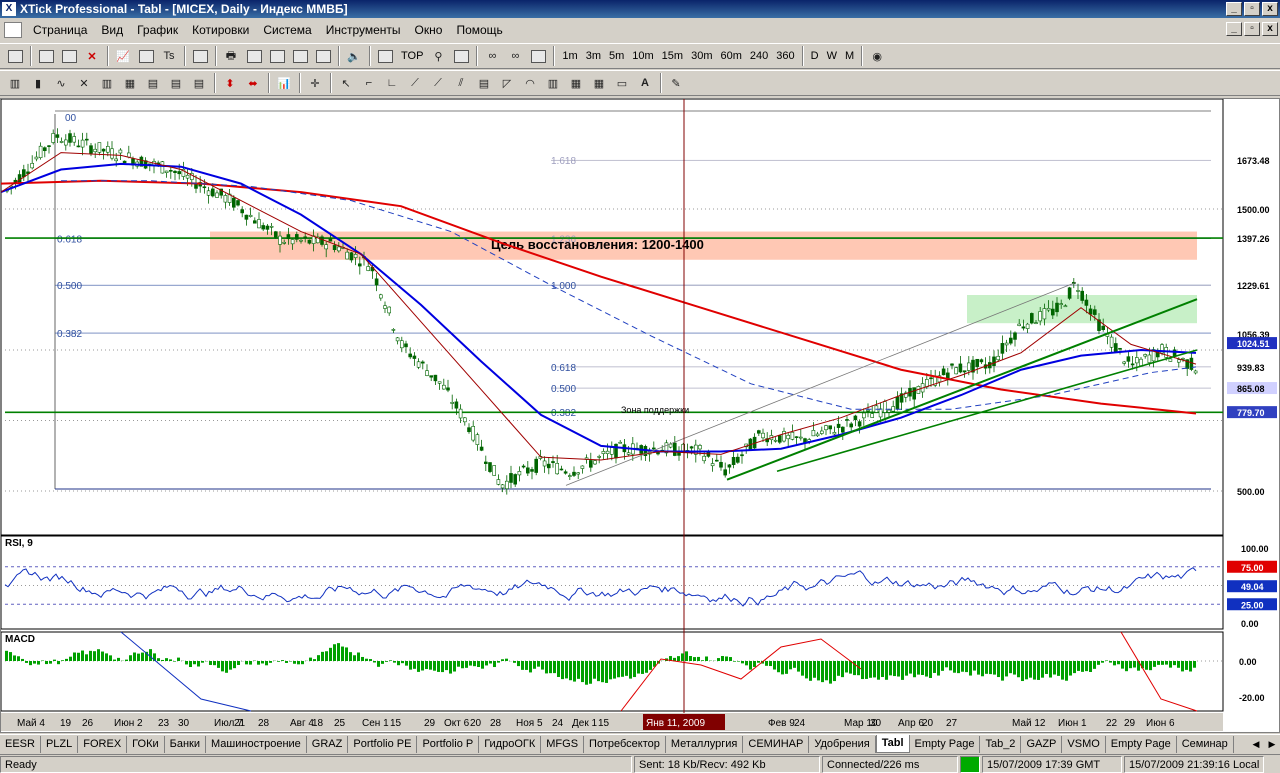 Image resolution: width=1280 pixels, height=773 pixels. Describe the element at coordinates (1252, 29) in the screenshot. I see `mdi-restore-button: ▫` at that location.